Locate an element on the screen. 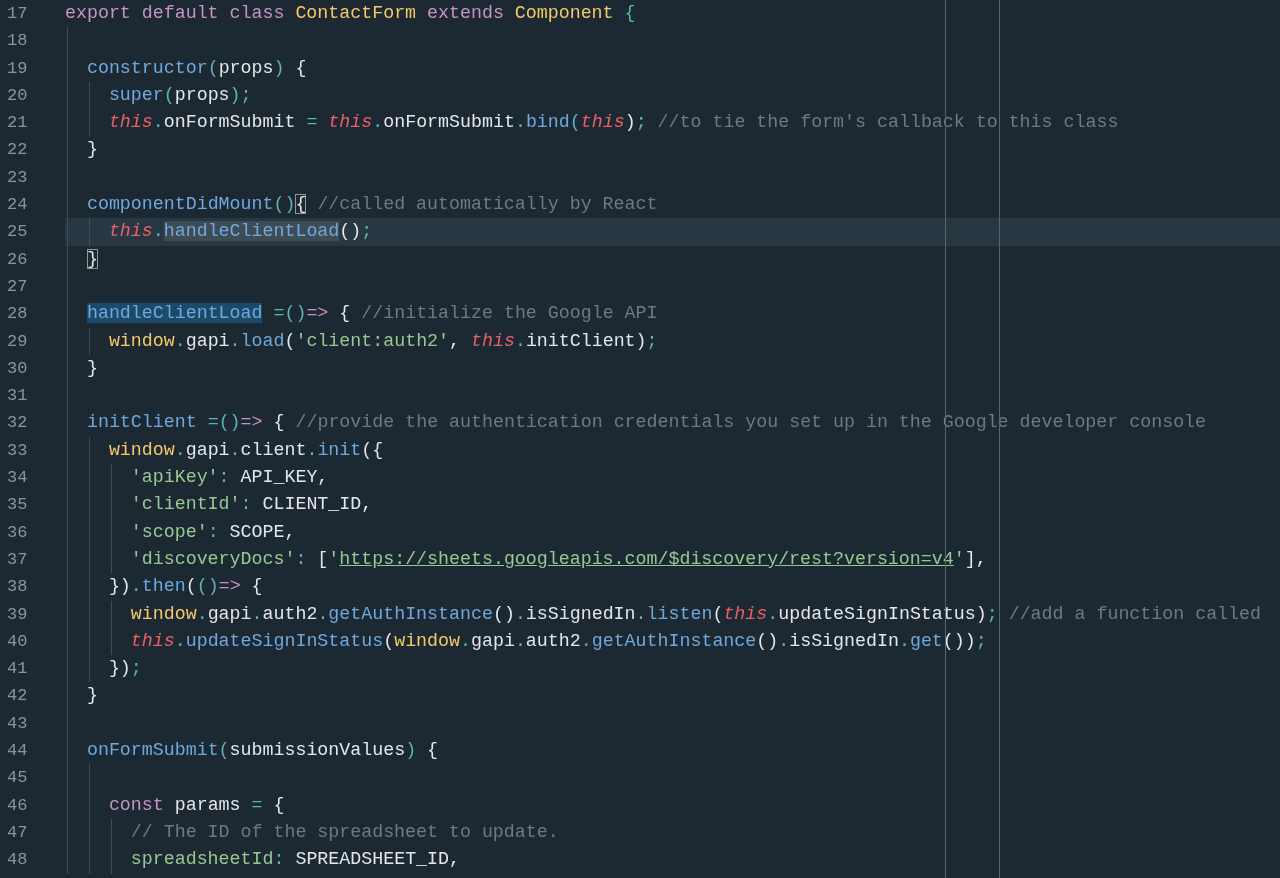 The width and height of the screenshot is (1280, 878). line-number: 46 is located at coordinates (17, 805).